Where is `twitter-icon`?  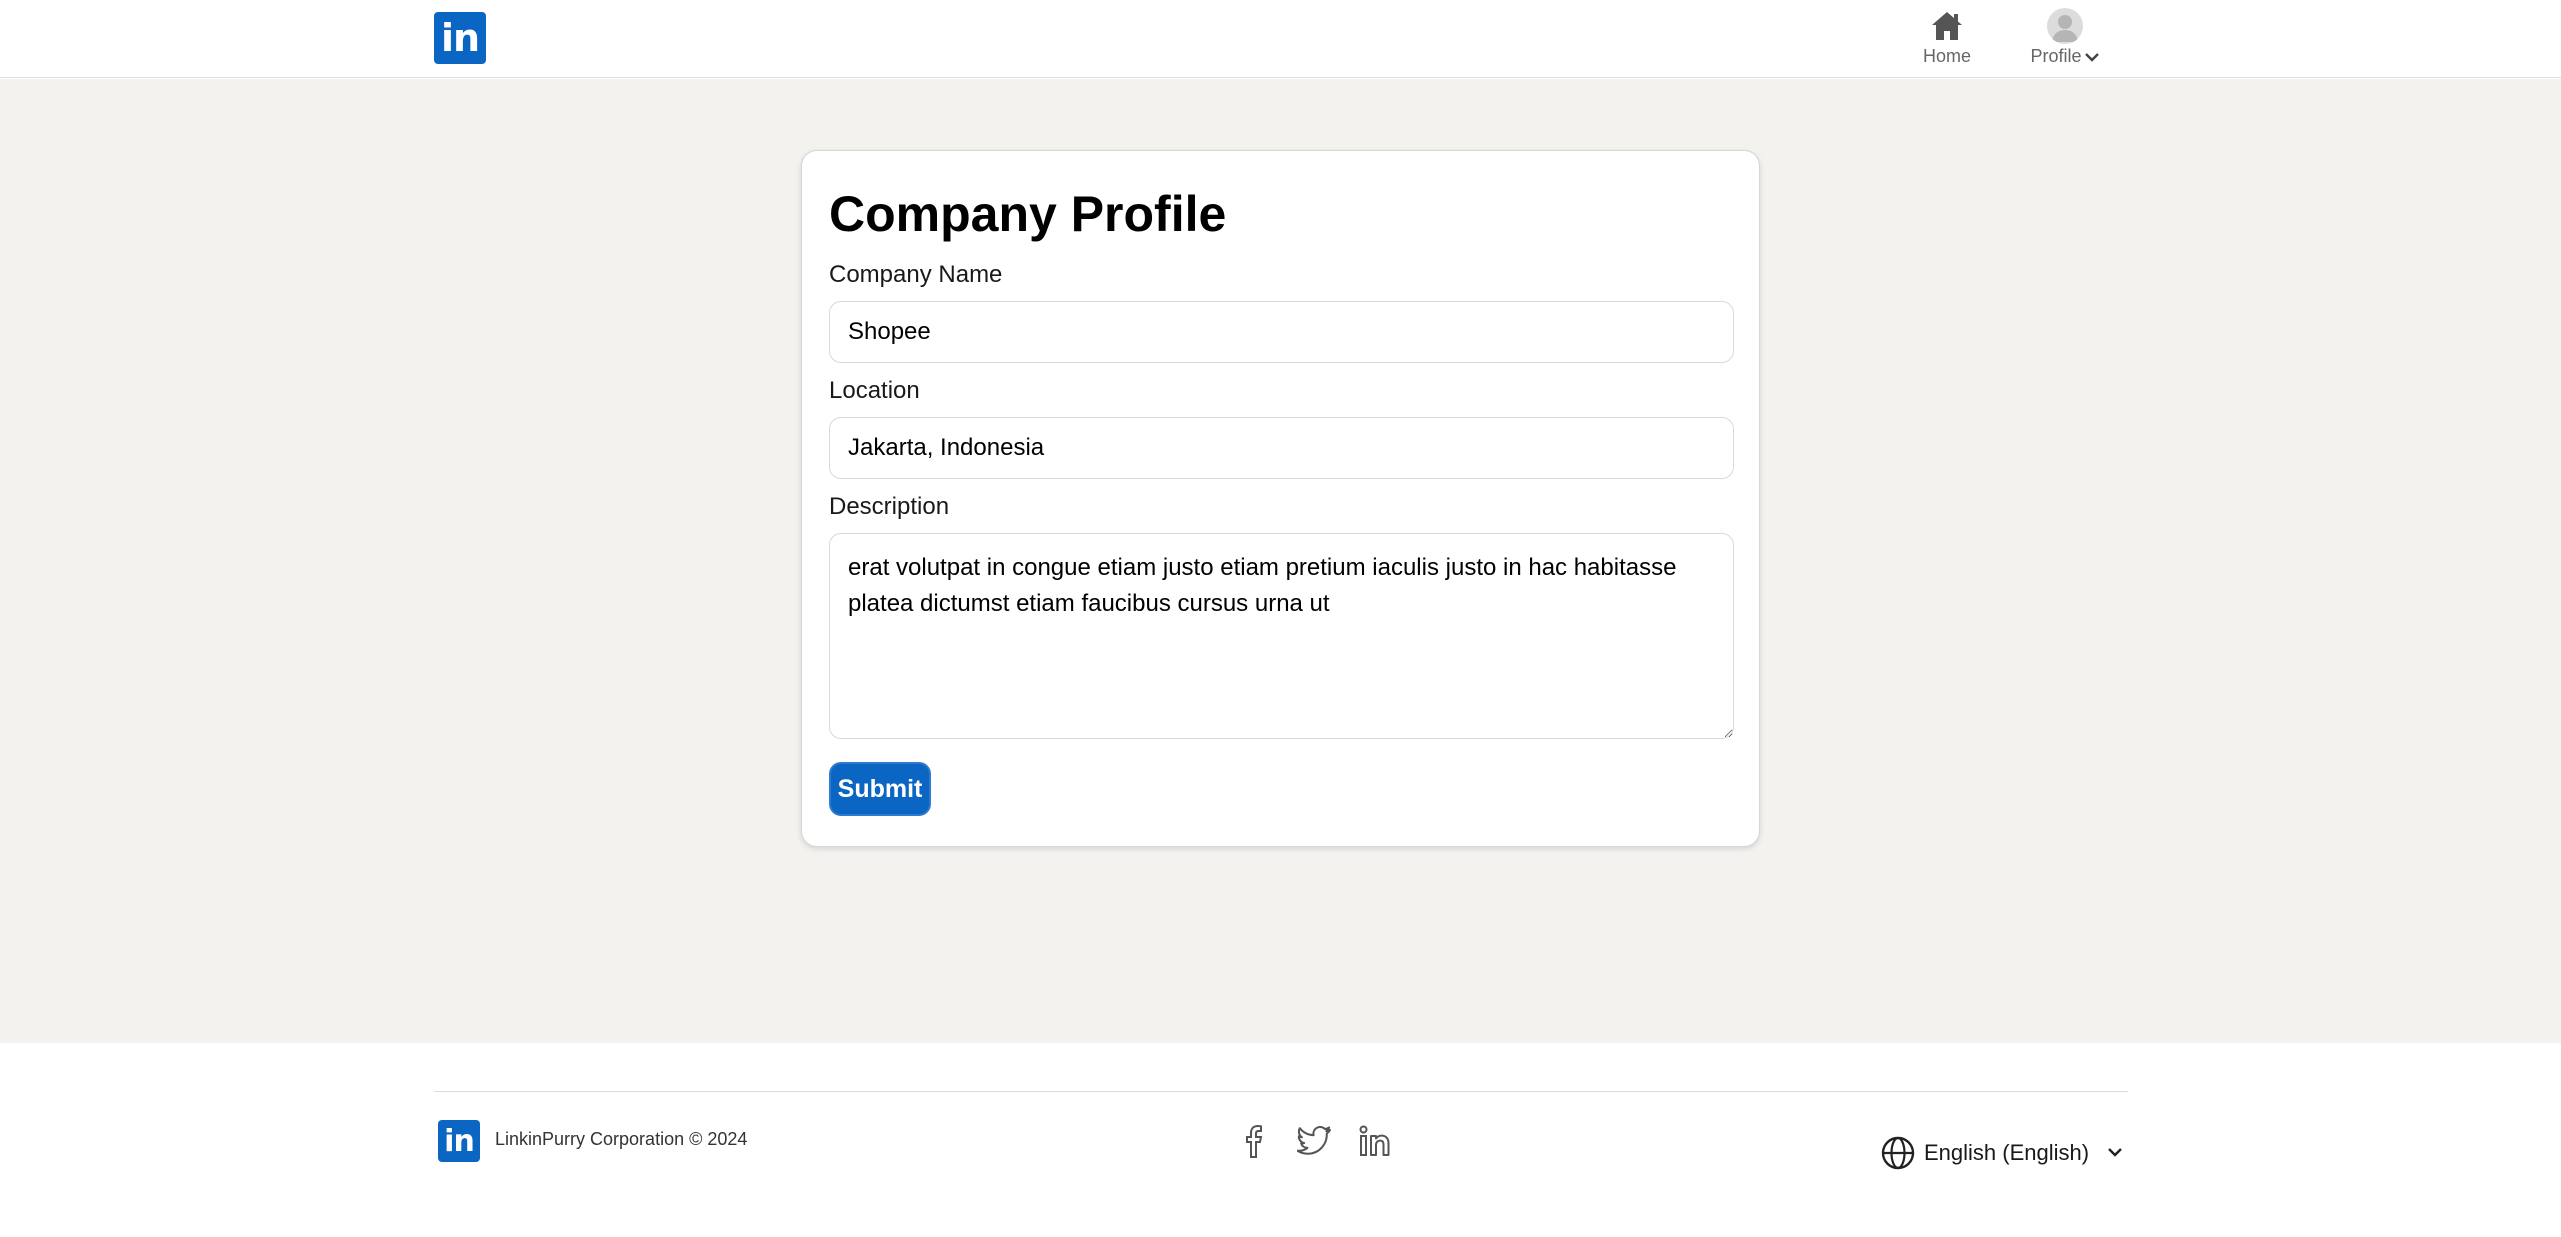 twitter-icon is located at coordinates (1315, 1141).